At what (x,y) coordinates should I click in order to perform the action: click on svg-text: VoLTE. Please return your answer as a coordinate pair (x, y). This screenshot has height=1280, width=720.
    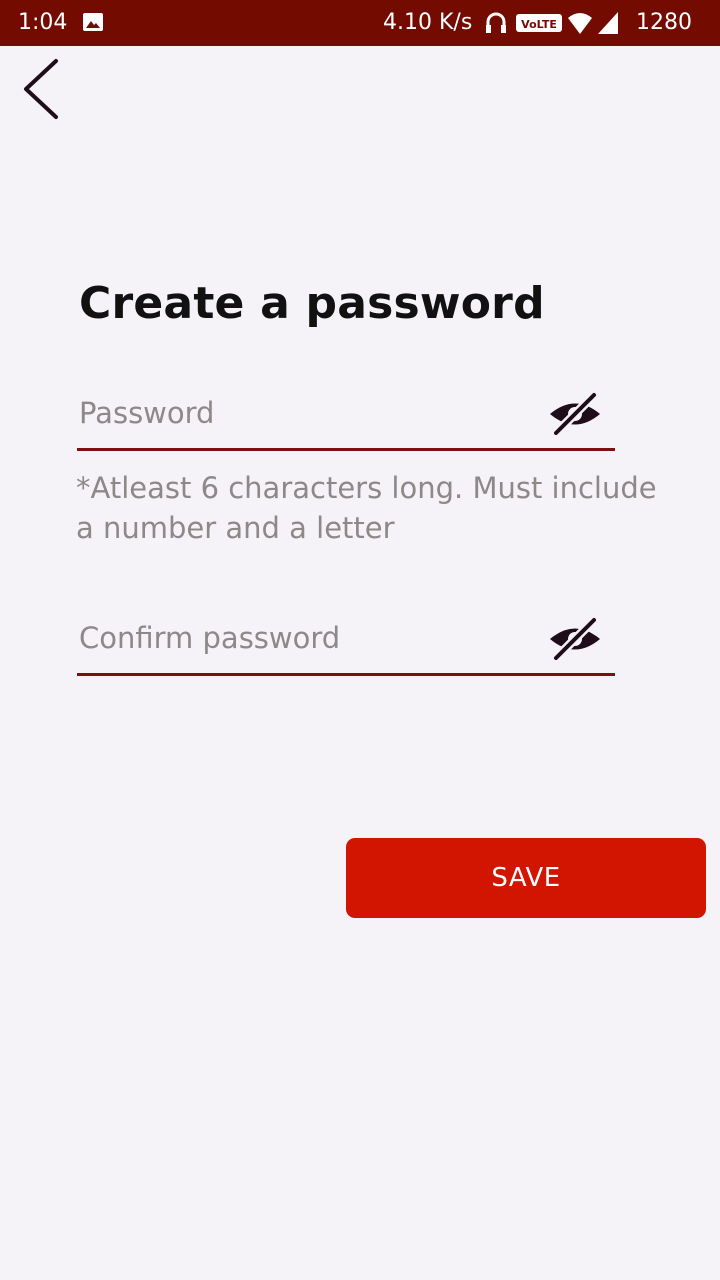
    Looking at the image, I should click on (539, 24).